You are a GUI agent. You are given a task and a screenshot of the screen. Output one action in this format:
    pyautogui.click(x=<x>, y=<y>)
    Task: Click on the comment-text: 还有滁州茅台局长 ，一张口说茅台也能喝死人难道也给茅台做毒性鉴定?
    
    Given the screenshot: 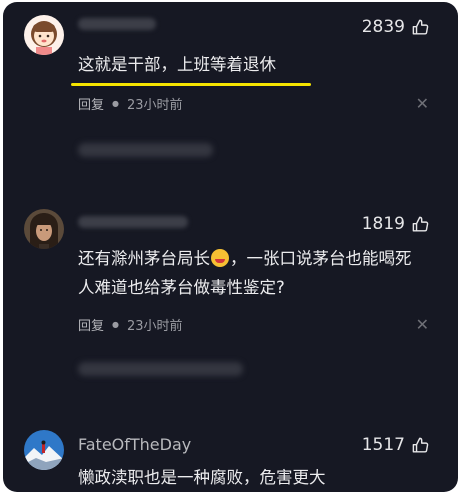 What is the action you would take?
    pyautogui.click(x=250, y=273)
    